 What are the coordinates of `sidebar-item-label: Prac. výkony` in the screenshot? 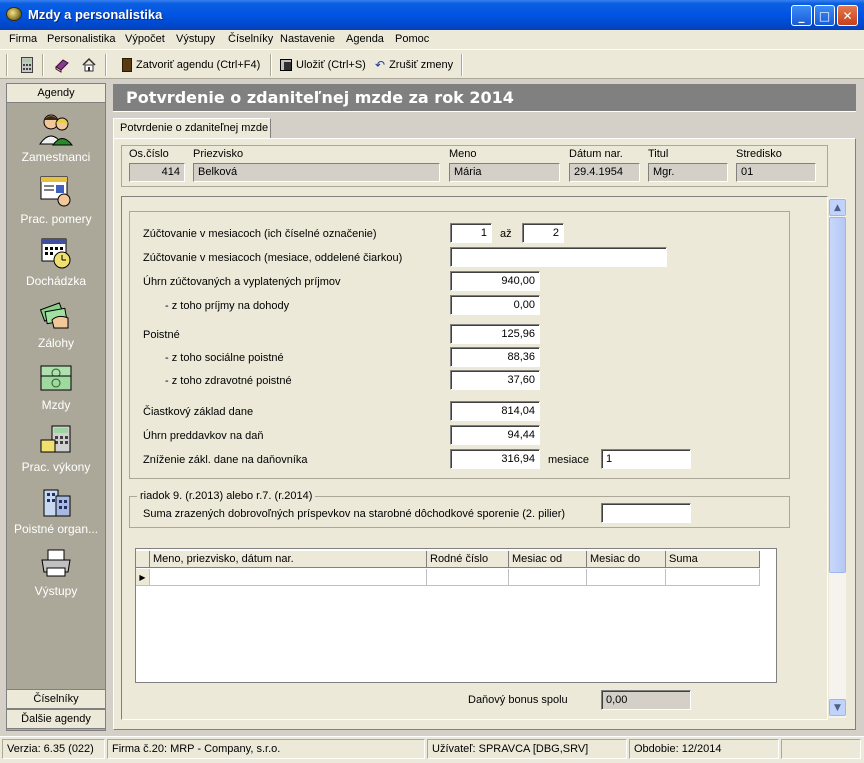 It's located at (56, 467).